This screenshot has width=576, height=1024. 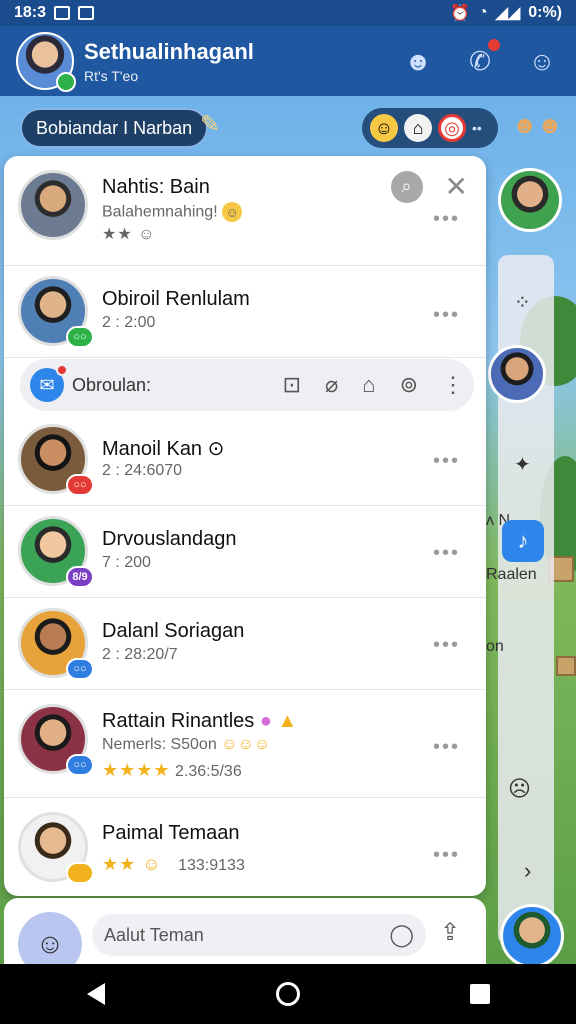 I want to click on status-bar: 18:3 ⏰ ◔ ◢◢ 0:%), so click(x=288, y=13).